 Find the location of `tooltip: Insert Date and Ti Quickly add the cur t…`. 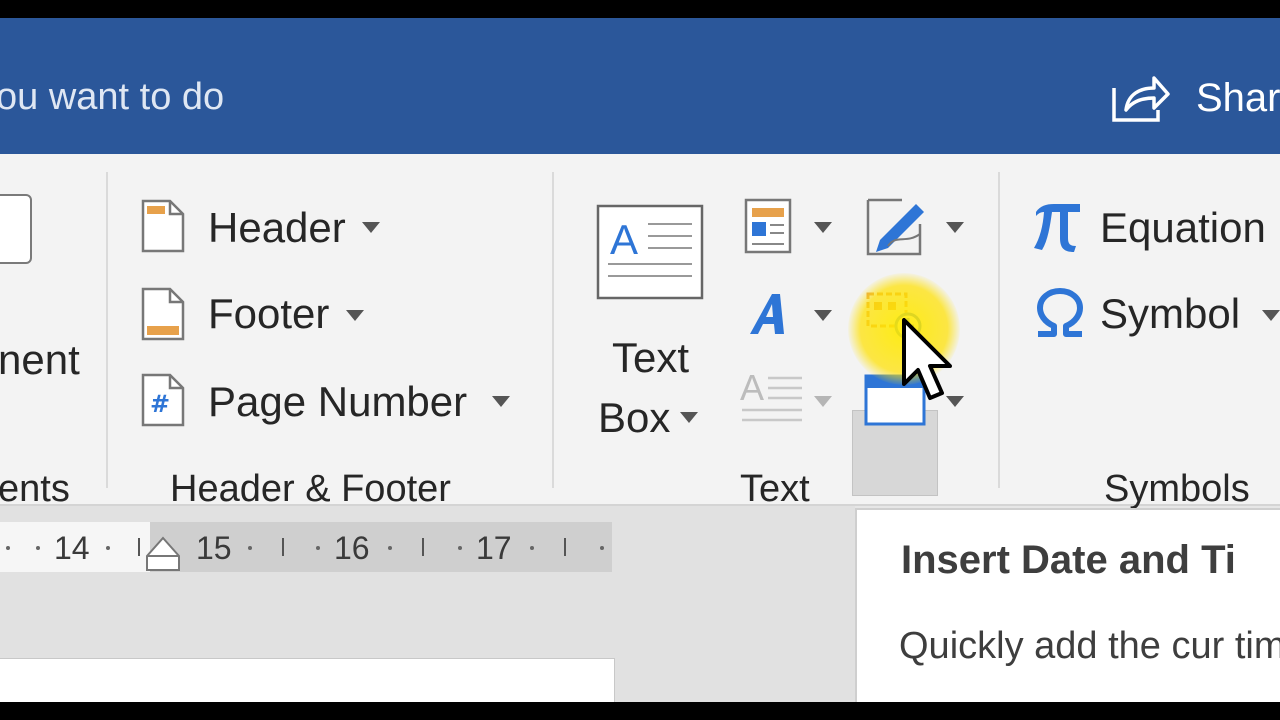

tooltip: Insert Date and Ti Quickly add the cur t… is located at coordinates (1067, 605).